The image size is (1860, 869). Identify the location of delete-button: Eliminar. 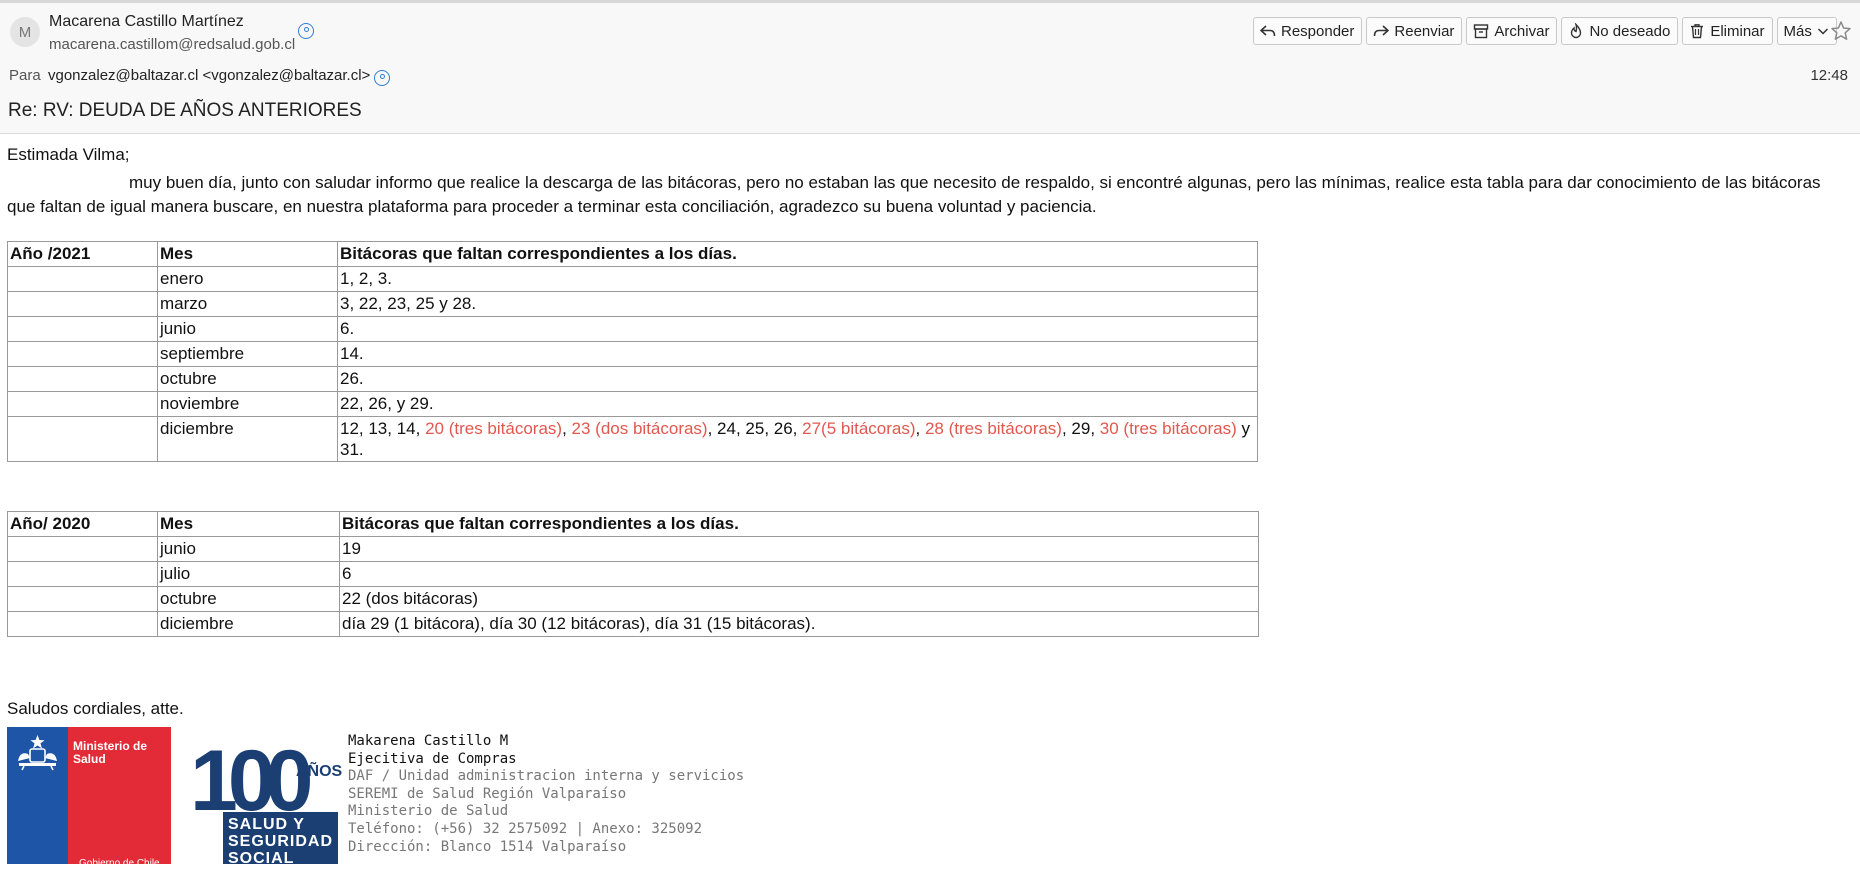
(1727, 31).